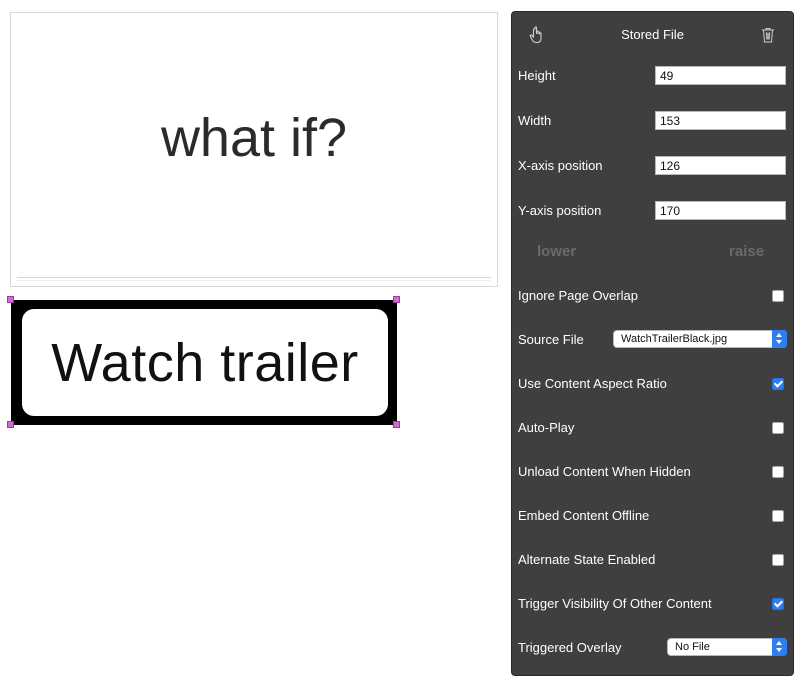 Image resolution: width=804 pixels, height=691 pixels. What do you see at coordinates (546, 427) in the screenshot?
I see `auto-play-label: Auto-Play` at bounding box center [546, 427].